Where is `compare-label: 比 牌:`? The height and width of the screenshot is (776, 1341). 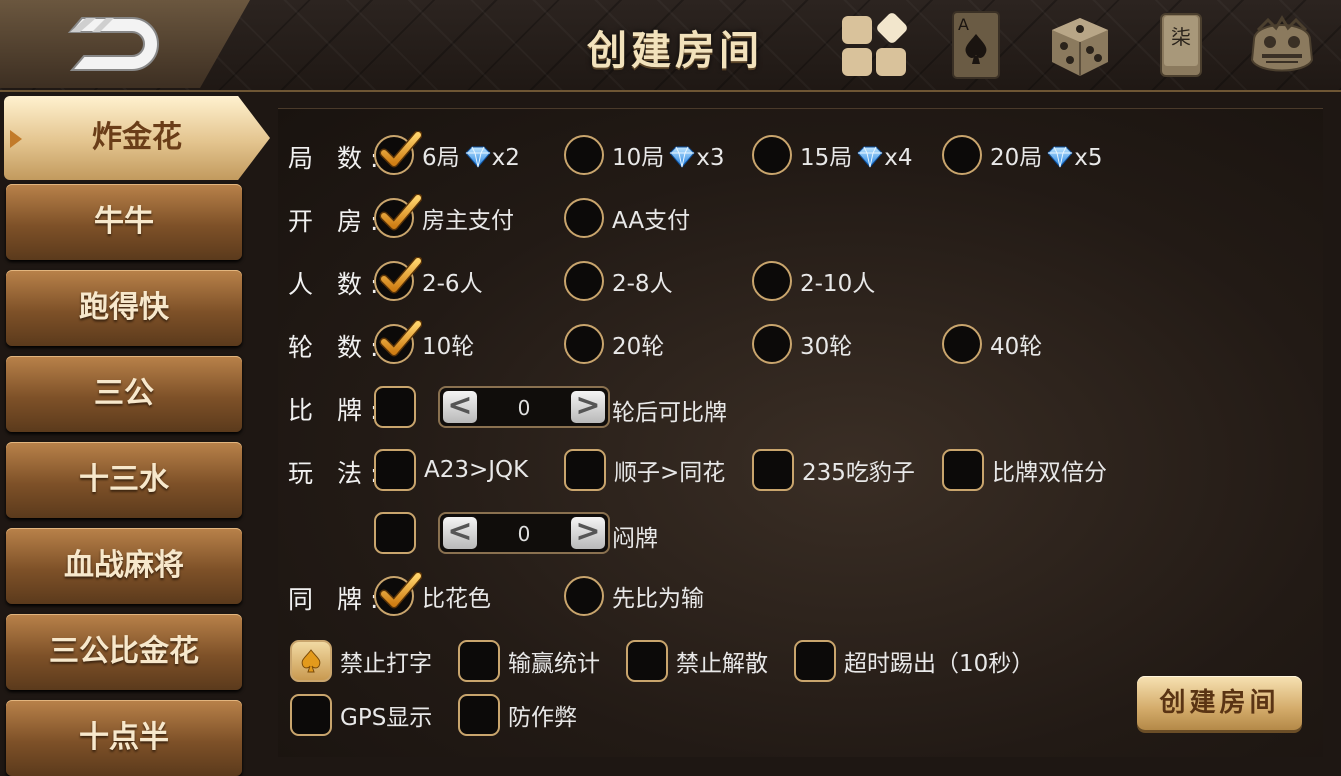 compare-label: 比 牌: is located at coordinates (337, 410).